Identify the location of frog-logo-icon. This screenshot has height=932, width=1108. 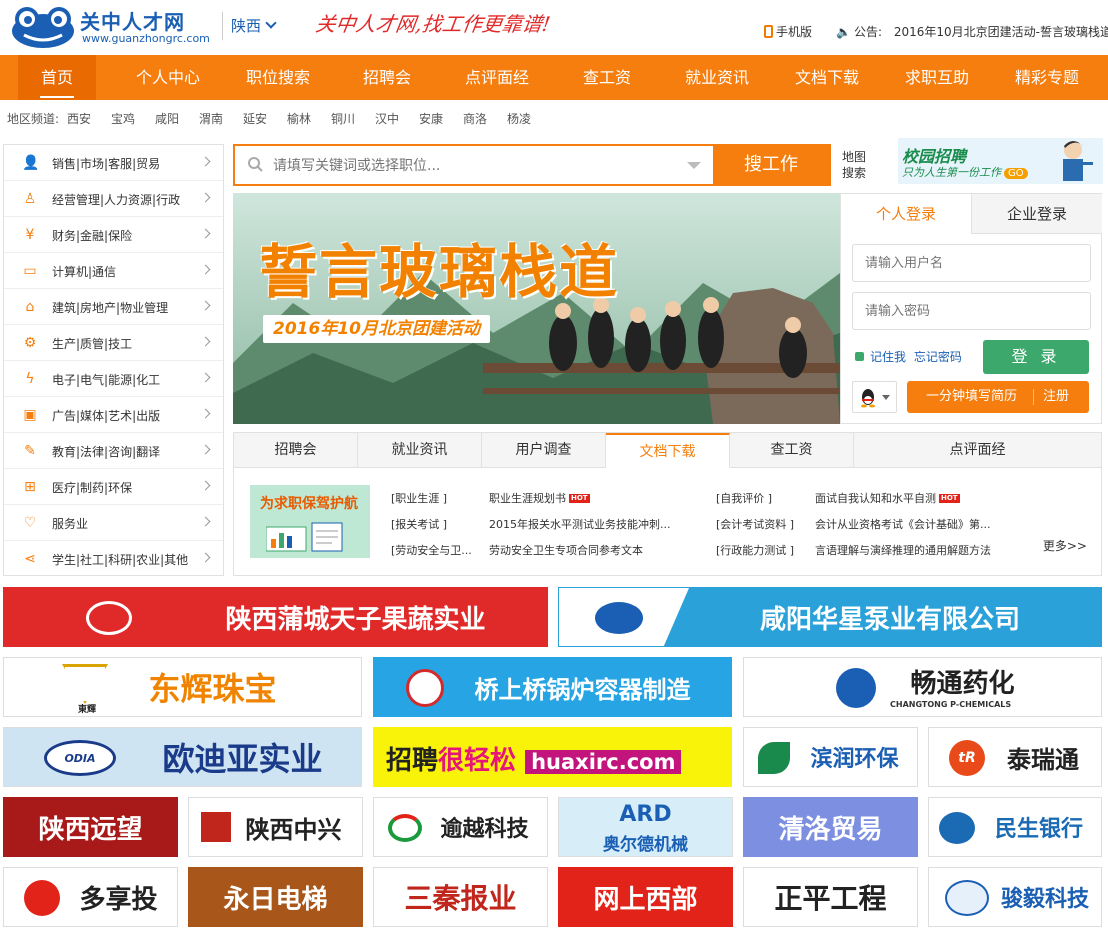
(43, 27).